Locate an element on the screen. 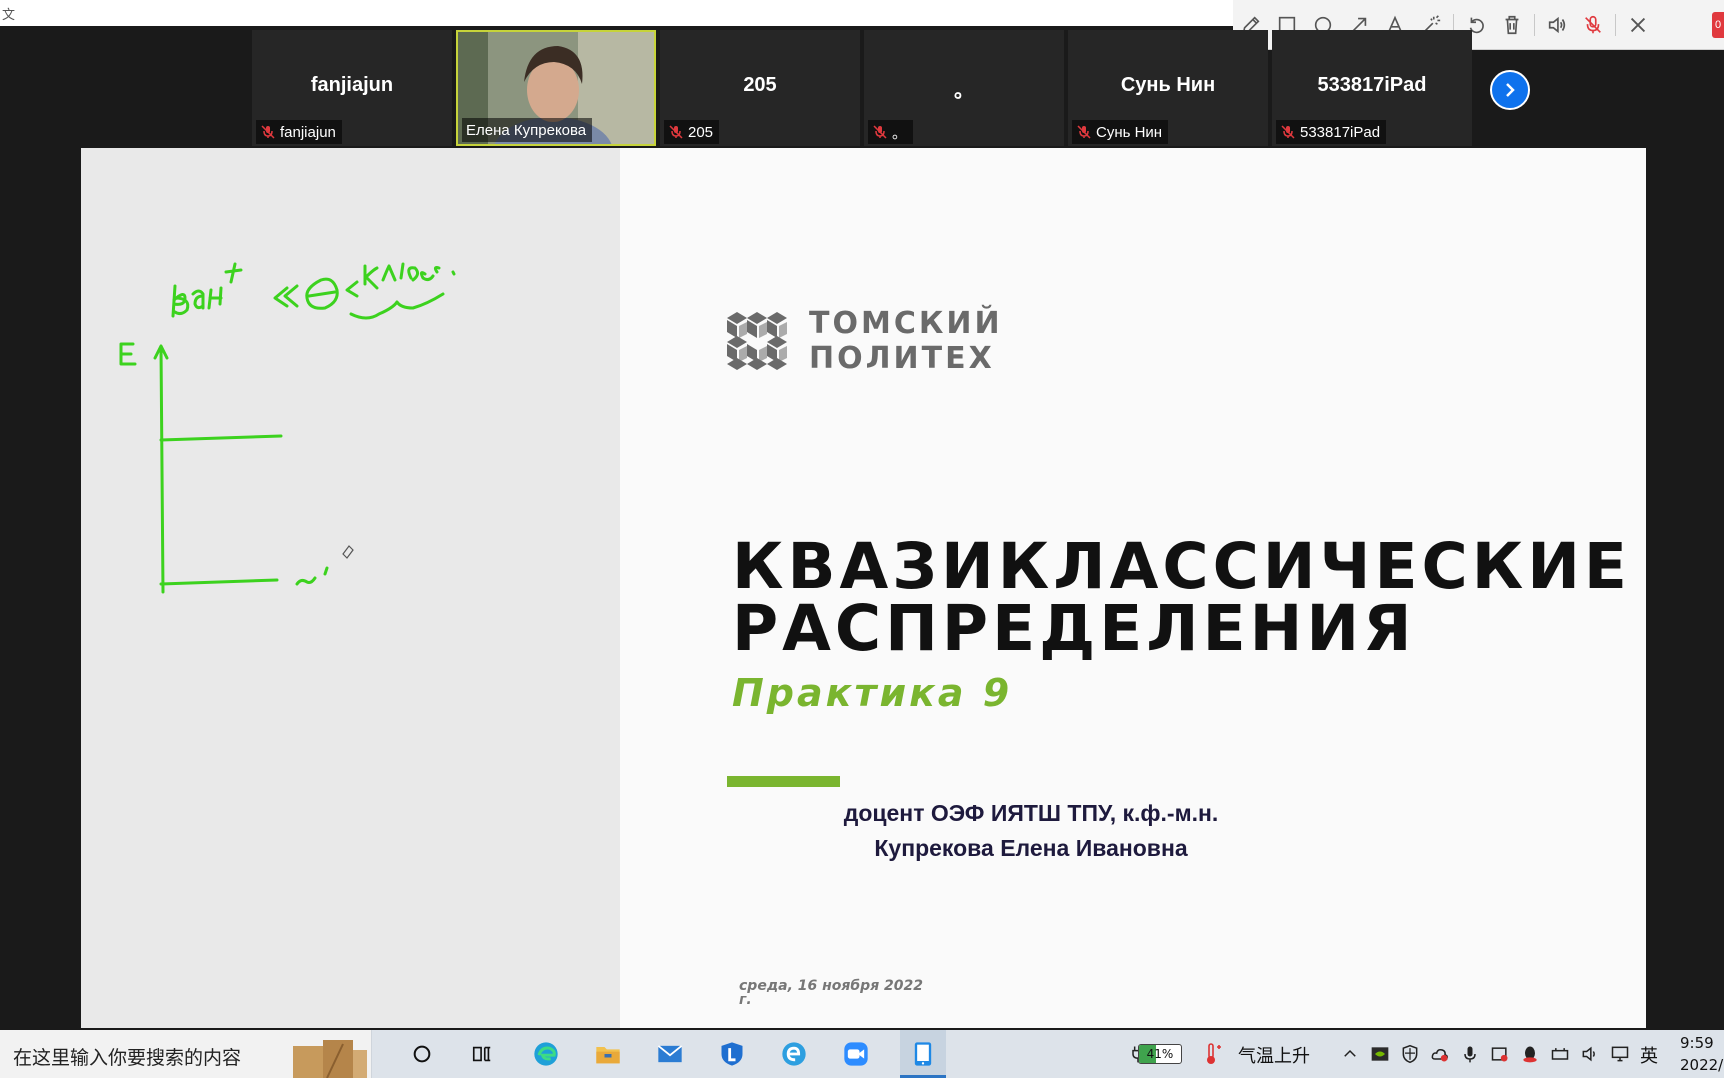  search-placeholder: 在这里输入你要搜索的内容 is located at coordinates (127, 1058).